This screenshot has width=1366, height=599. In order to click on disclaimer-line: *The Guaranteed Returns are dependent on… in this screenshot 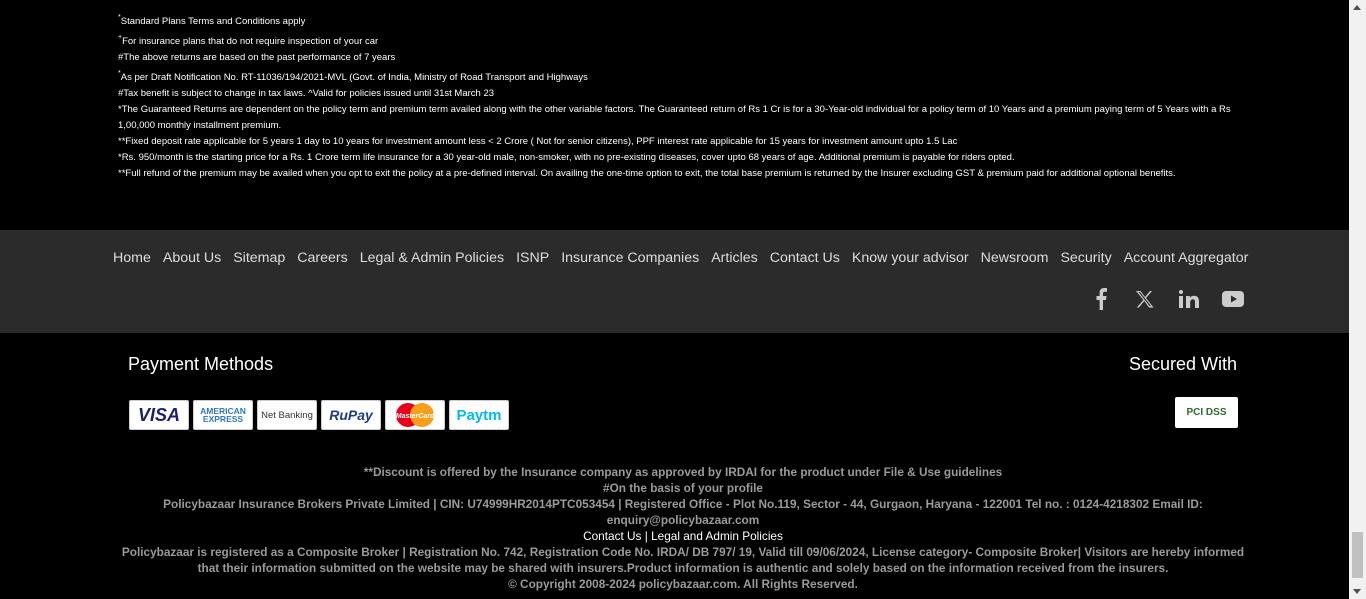, I will do `click(674, 117)`.